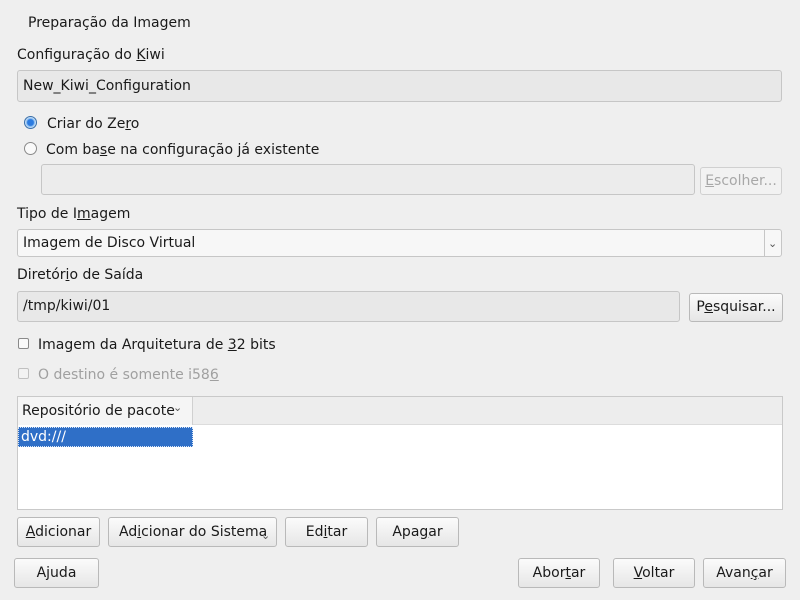 Image resolution: width=800 pixels, height=600 pixels. I want to click on next-button: Avançar, so click(744, 573).